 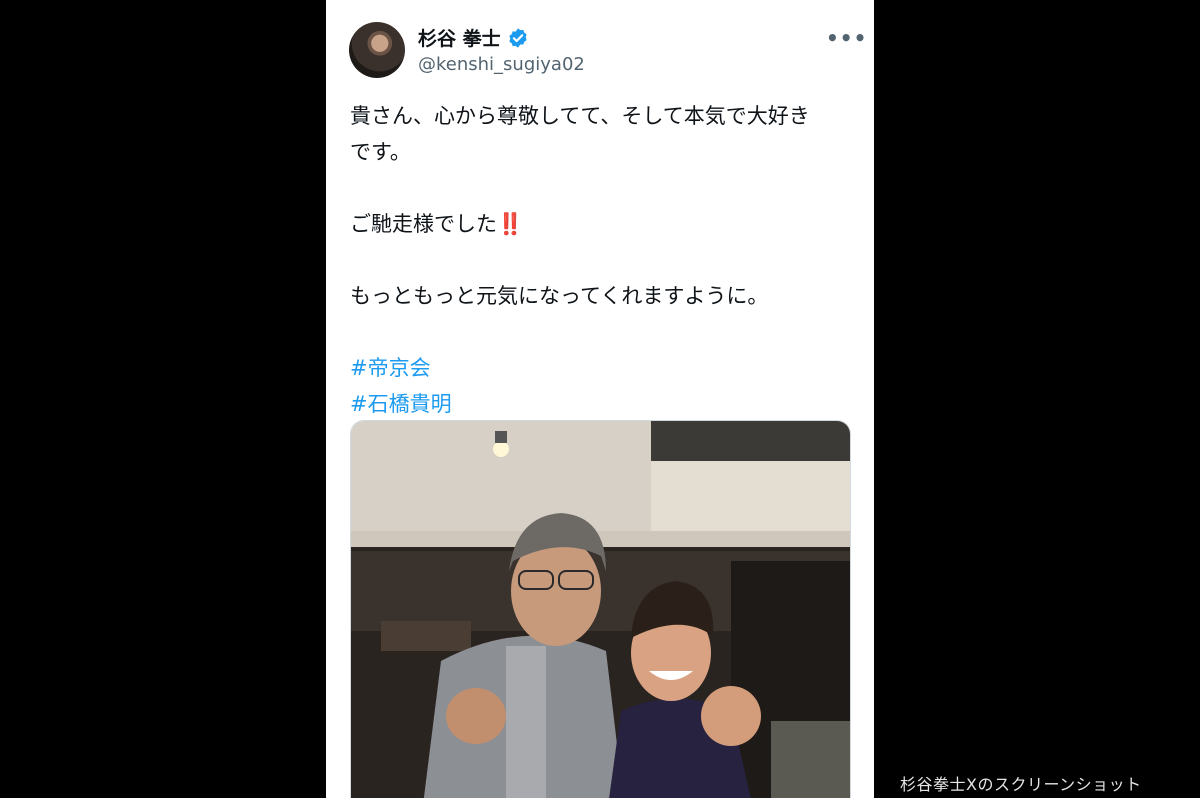 What do you see at coordinates (602, 404) in the screenshot?
I see `hashtag-link: #石橋貴明` at bounding box center [602, 404].